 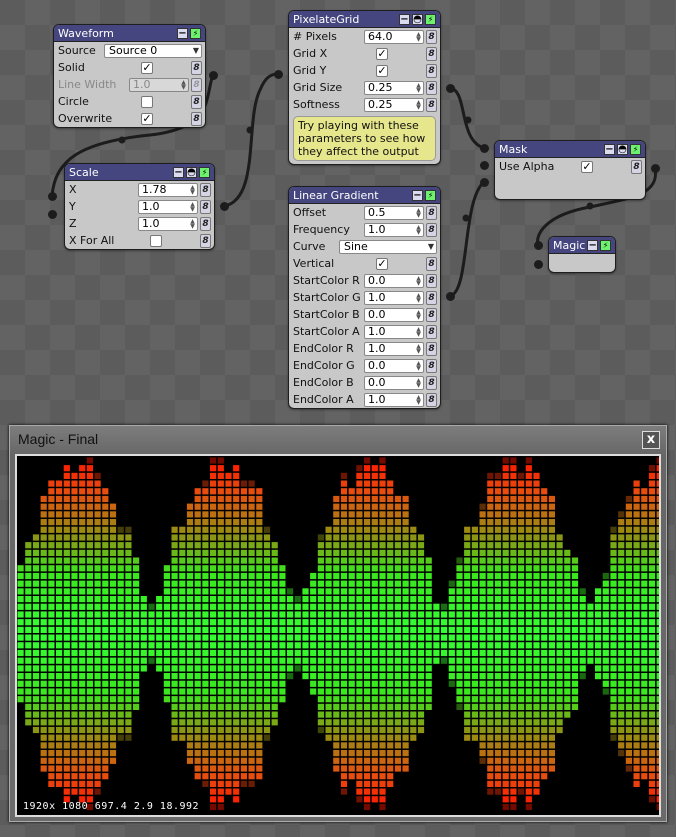 I want to click on close-button: x, so click(x=651, y=440).